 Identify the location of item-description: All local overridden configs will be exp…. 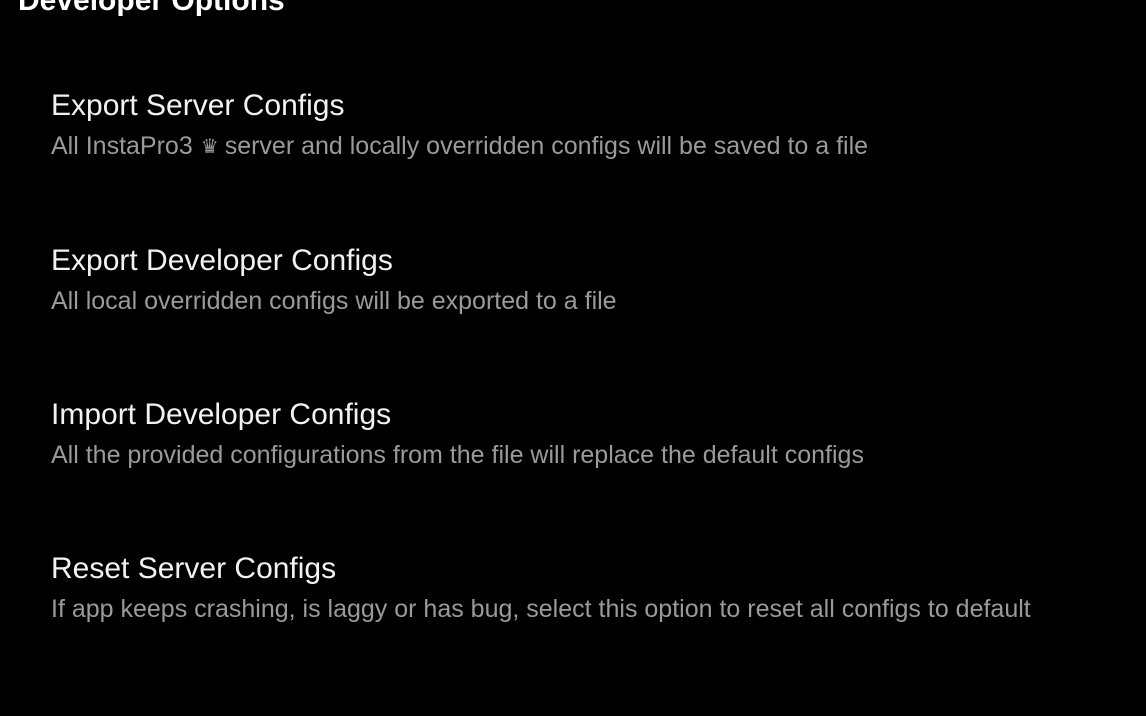
(334, 301).